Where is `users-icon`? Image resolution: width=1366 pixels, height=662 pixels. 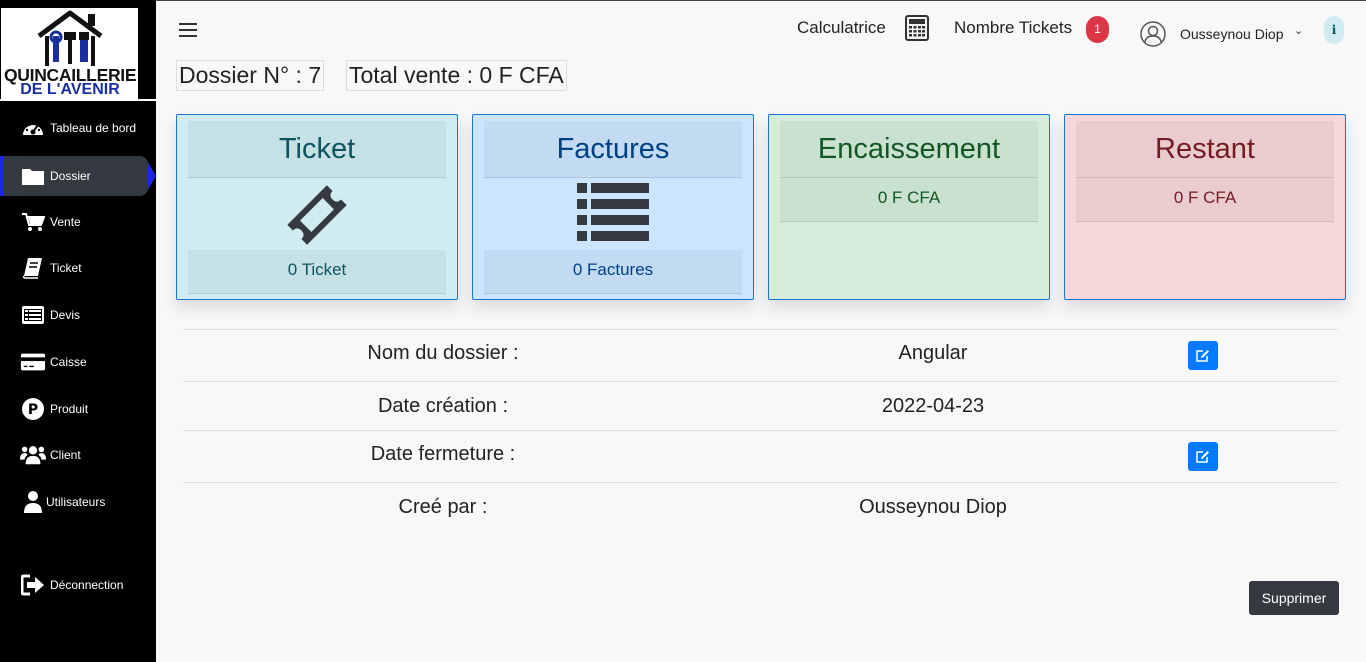
users-icon is located at coordinates (33, 455).